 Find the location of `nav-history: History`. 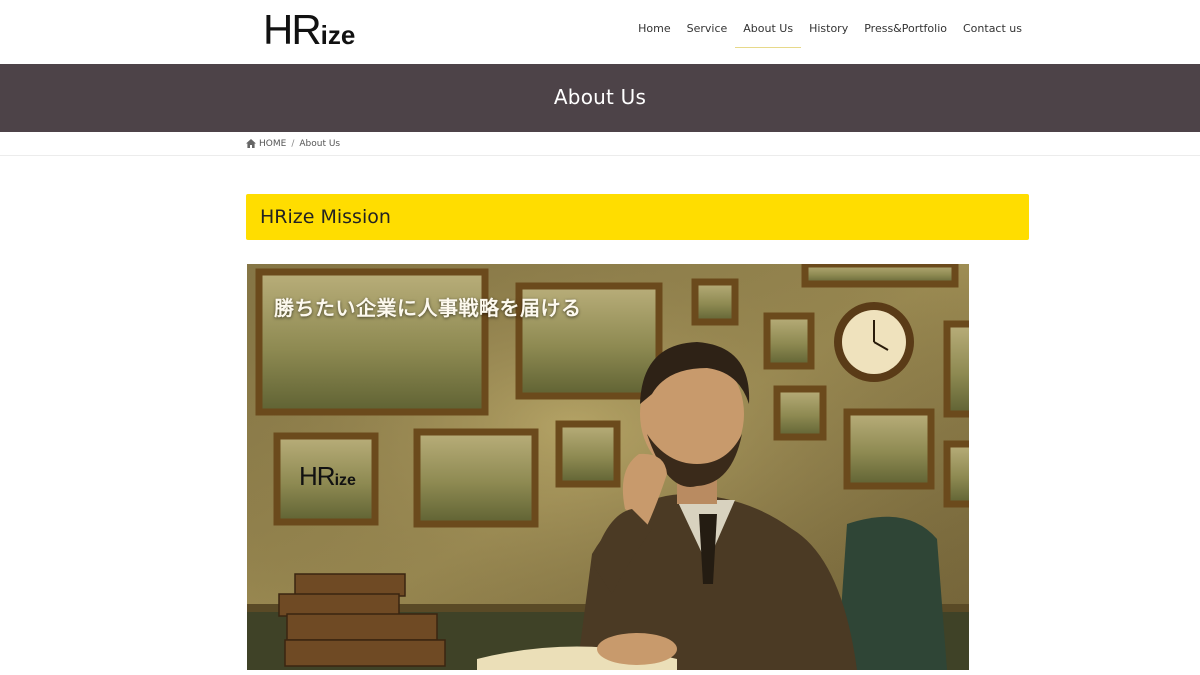

nav-history: History is located at coordinates (828, 29).